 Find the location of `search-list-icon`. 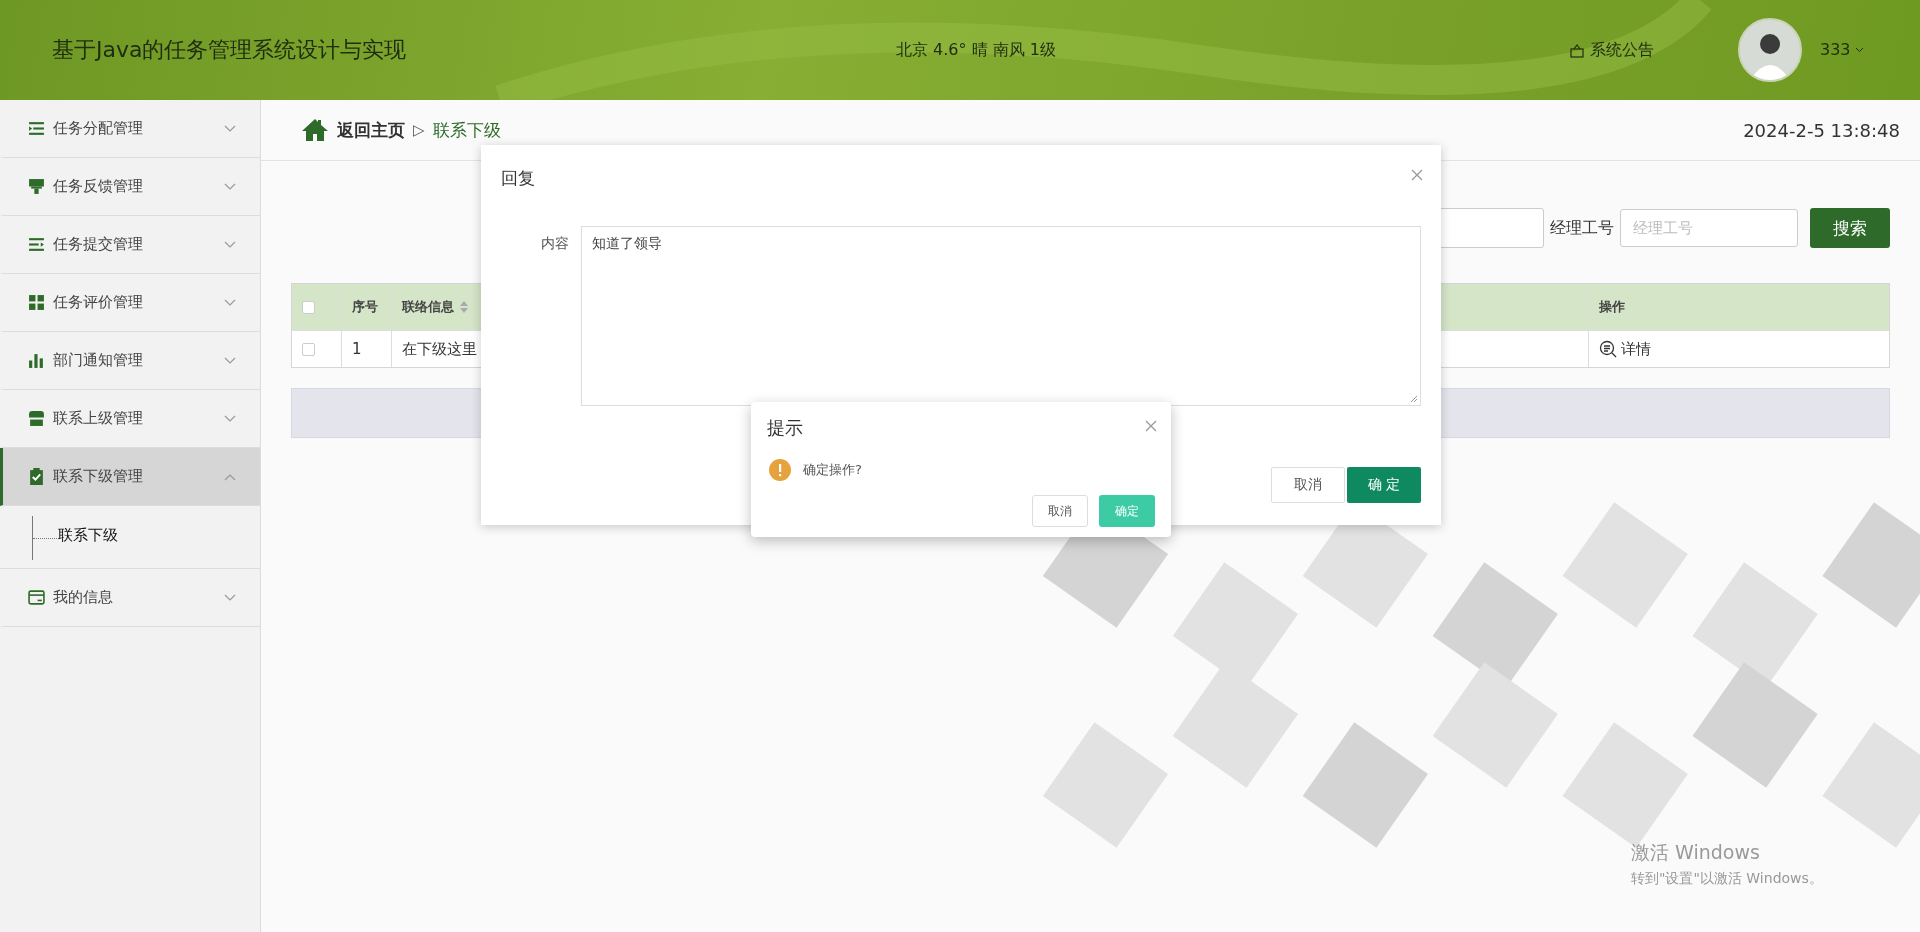

search-list-icon is located at coordinates (1608, 349).